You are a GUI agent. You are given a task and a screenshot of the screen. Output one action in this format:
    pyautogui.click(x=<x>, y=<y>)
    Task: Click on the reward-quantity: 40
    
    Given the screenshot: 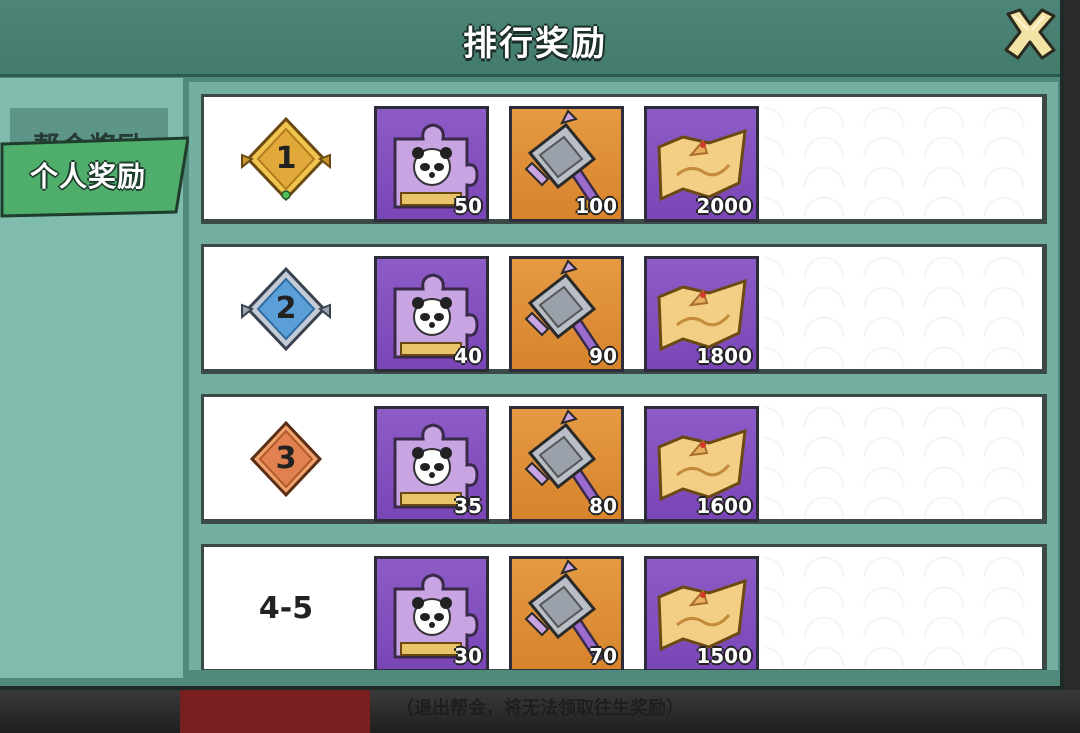 What is the action you would take?
    pyautogui.click(x=468, y=356)
    